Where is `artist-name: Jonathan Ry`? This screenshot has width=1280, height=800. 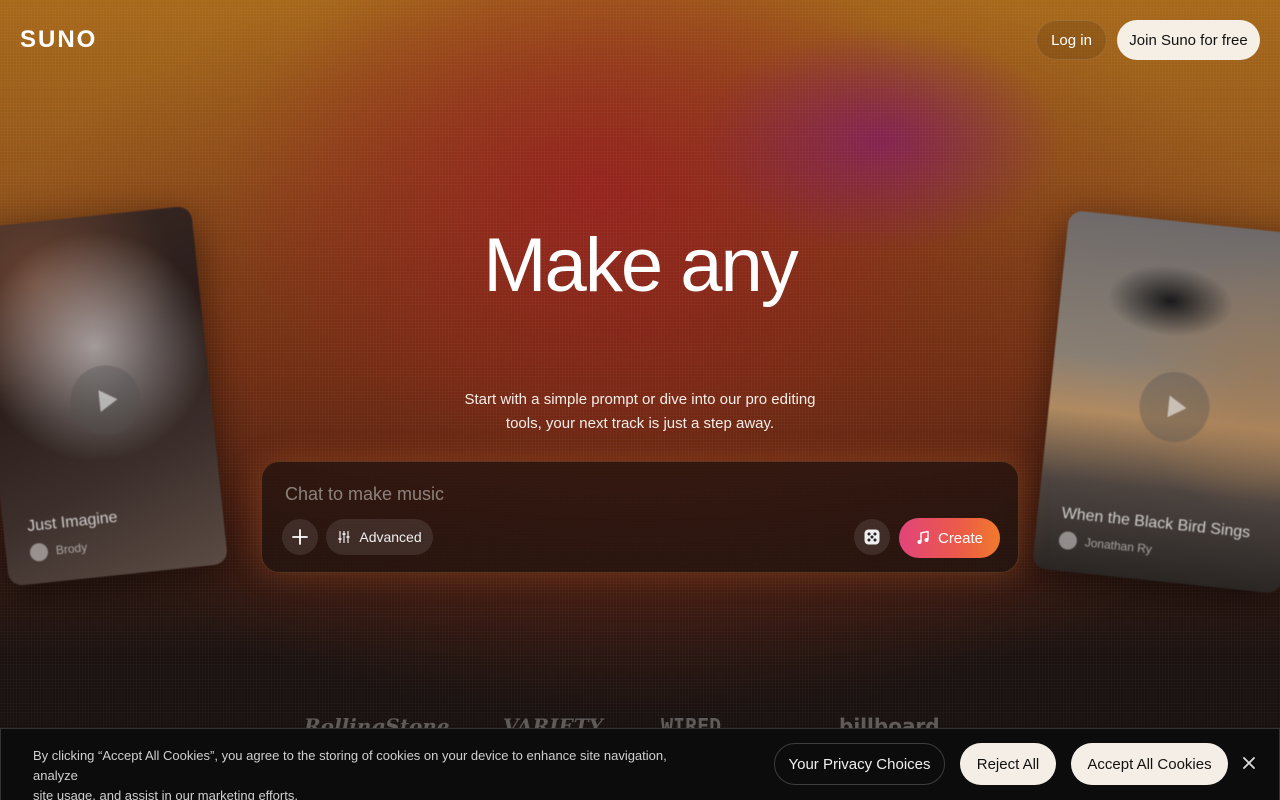
artist-name: Jonathan Ry is located at coordinates (1118, 546).